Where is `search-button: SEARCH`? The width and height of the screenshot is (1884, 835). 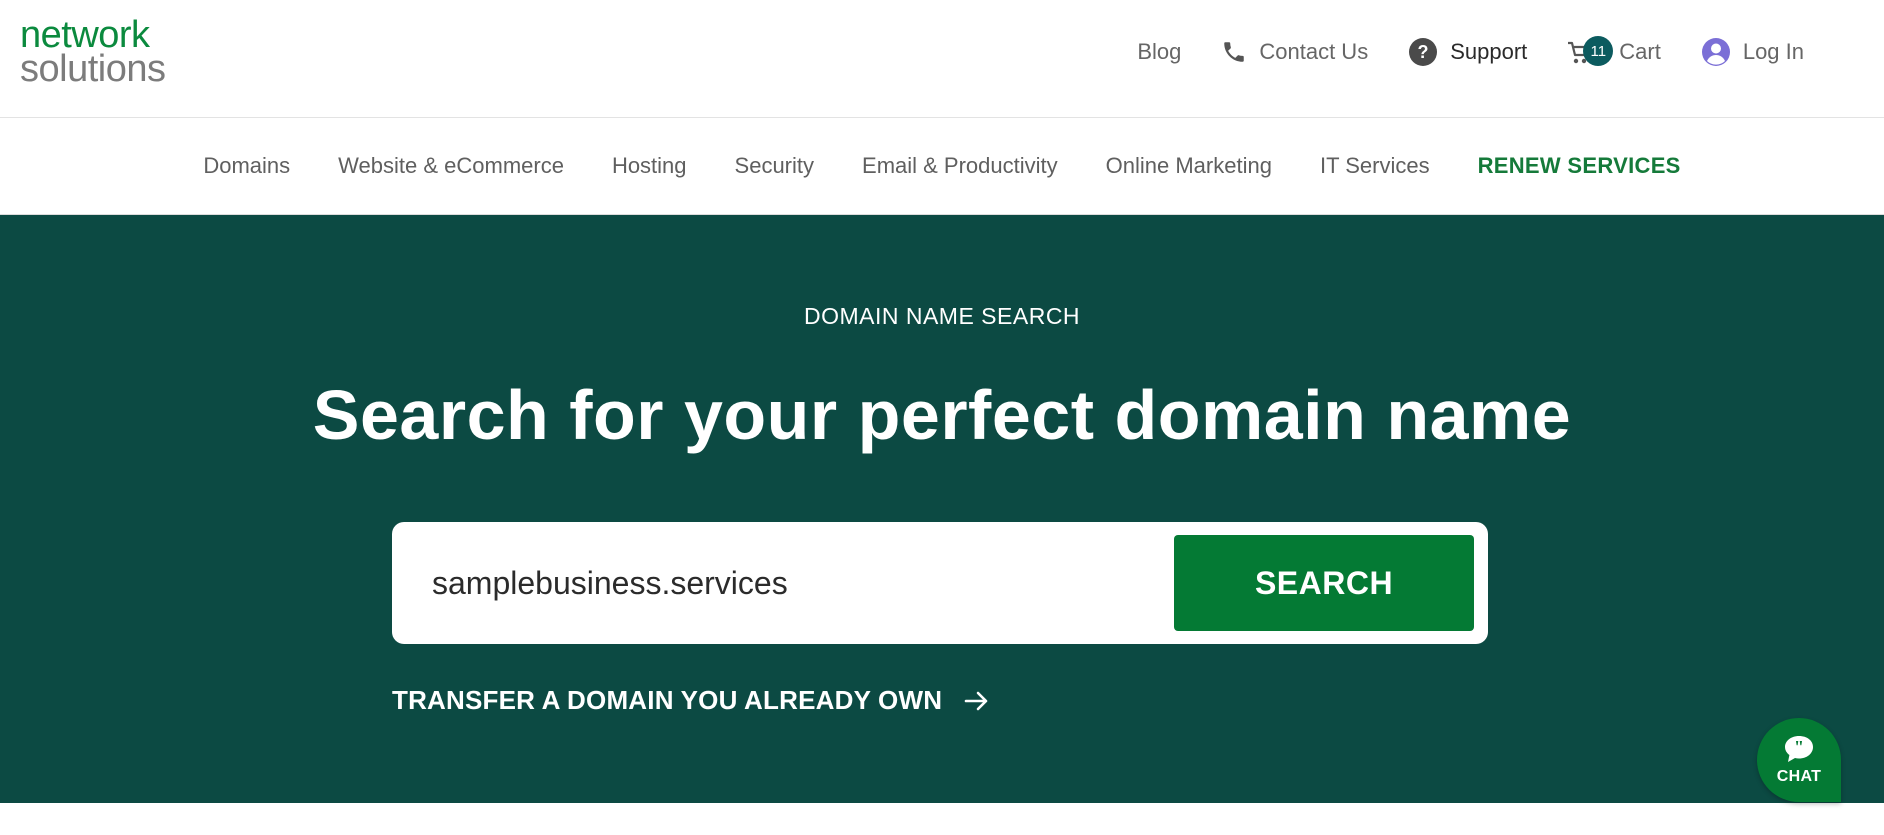 search-button: SEARCH is located at coordinates (1324, 583).